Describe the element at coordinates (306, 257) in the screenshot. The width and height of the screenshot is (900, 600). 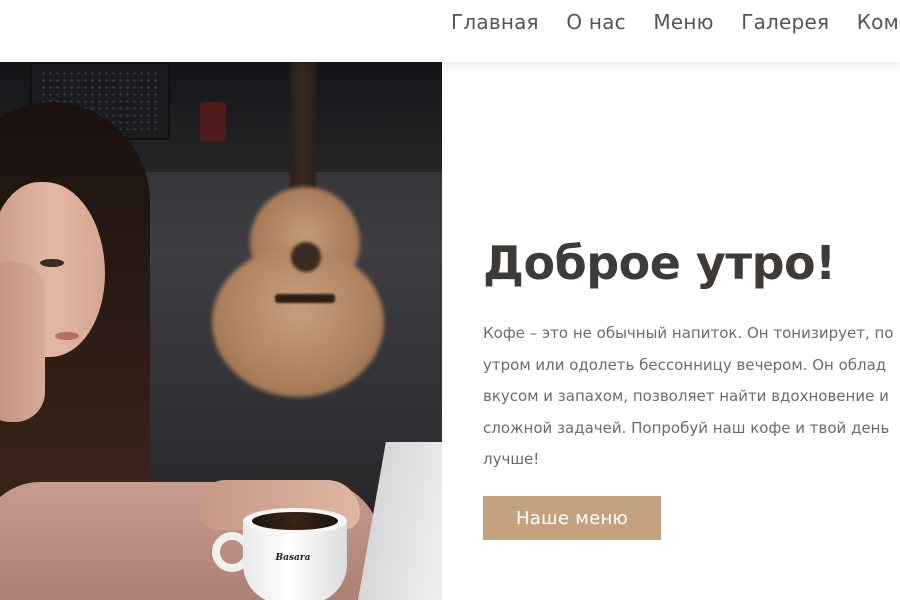
I see `guitar-sound-hole` at that location.